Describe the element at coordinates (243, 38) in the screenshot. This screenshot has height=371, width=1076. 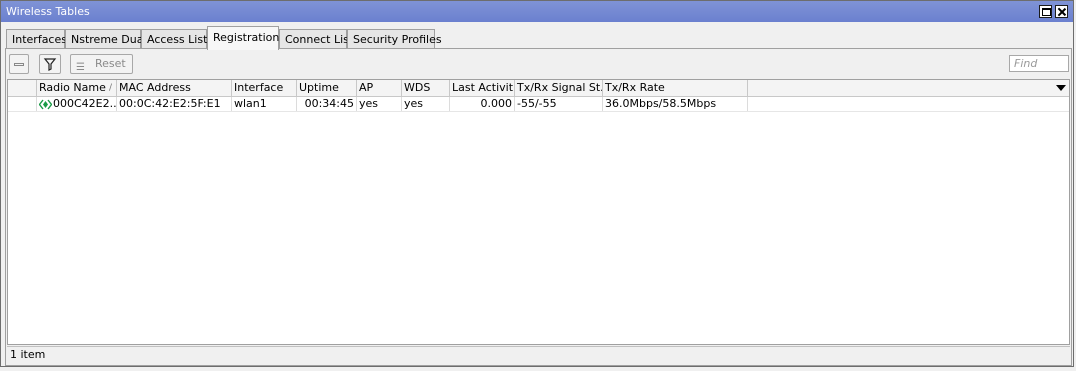
I see `tab-registration: Registration` at that location.